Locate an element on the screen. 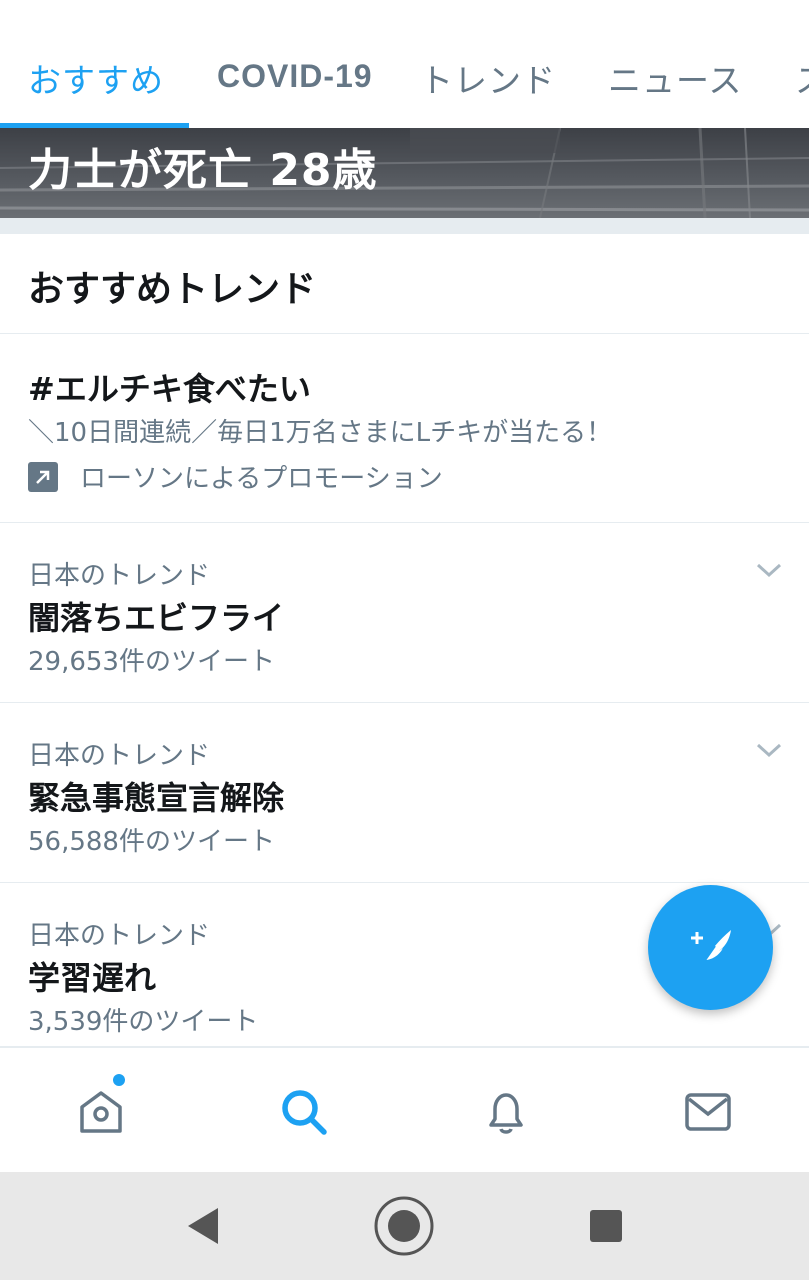 This screenshot has height=1280, width=809. nav-search is located at coordinates (304, 1112).